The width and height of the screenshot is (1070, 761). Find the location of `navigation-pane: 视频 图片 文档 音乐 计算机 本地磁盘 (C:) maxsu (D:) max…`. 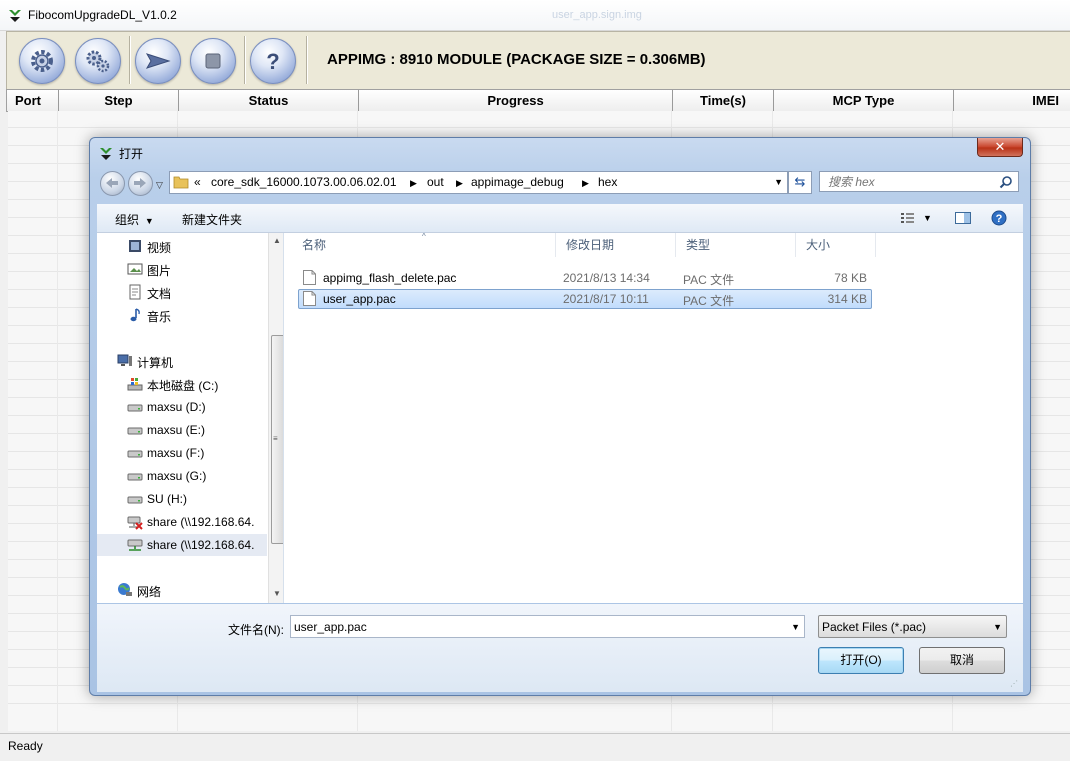

navigation-pane: 视频 图片 文档 音乐 计算机 本地磁盘 (C:) maxsu (D:) max… is located at coordinates (190, 418).